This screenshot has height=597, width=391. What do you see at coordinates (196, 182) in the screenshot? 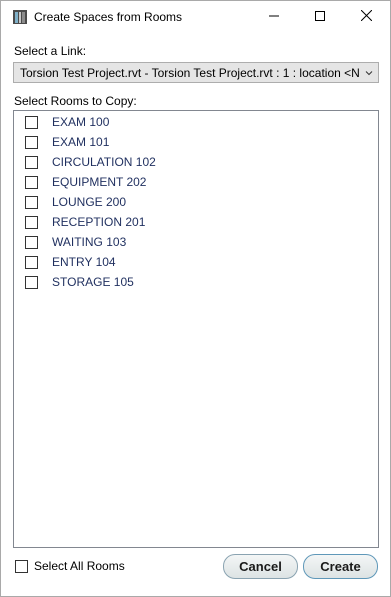
I see `room-item: EQUIPMENT 202` at bounding box center [196, 182].